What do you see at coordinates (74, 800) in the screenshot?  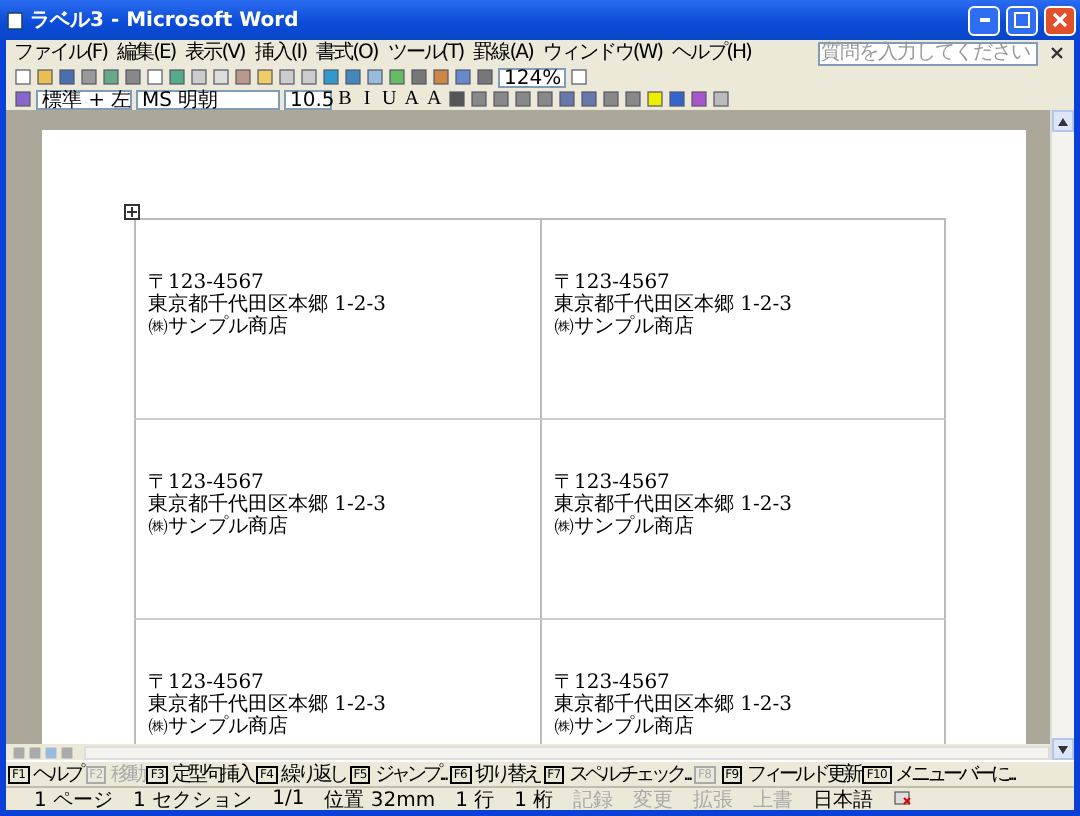 I see `status-text: 1 ページ` at bounding box center [74, 800].